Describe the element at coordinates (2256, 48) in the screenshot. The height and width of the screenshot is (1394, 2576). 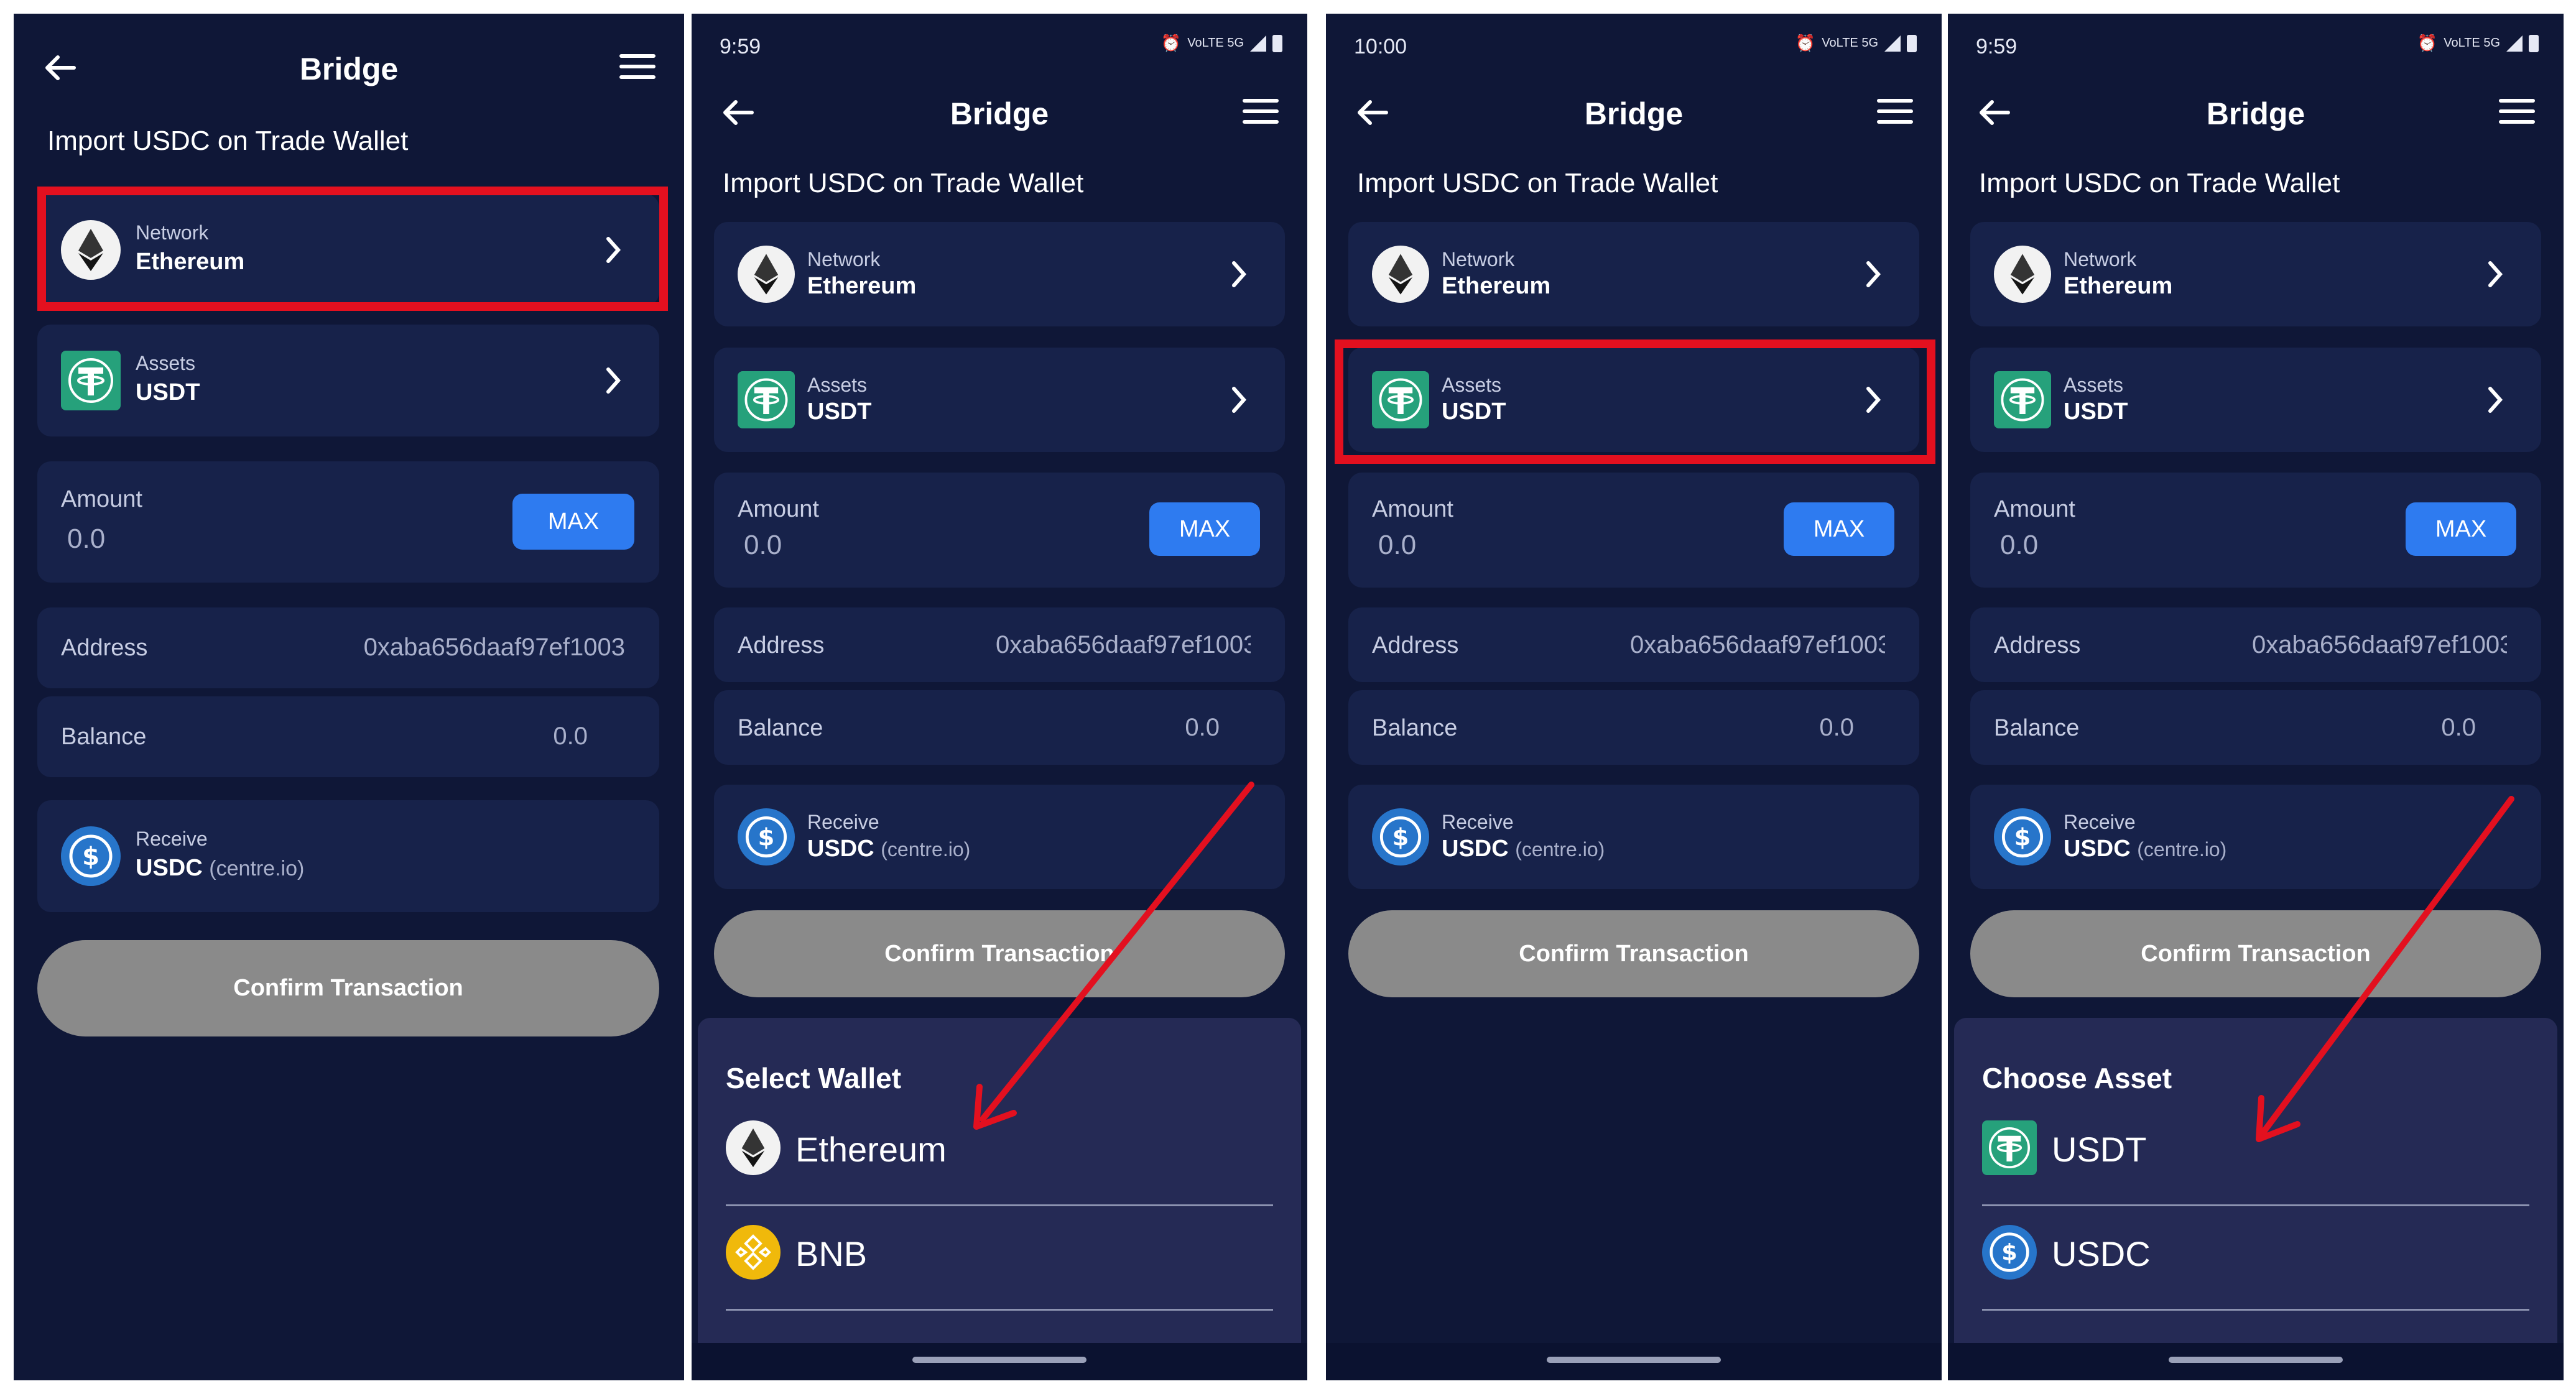
I see `status-bar: 9:59 ⏰ VoLTE 5G` at that location.